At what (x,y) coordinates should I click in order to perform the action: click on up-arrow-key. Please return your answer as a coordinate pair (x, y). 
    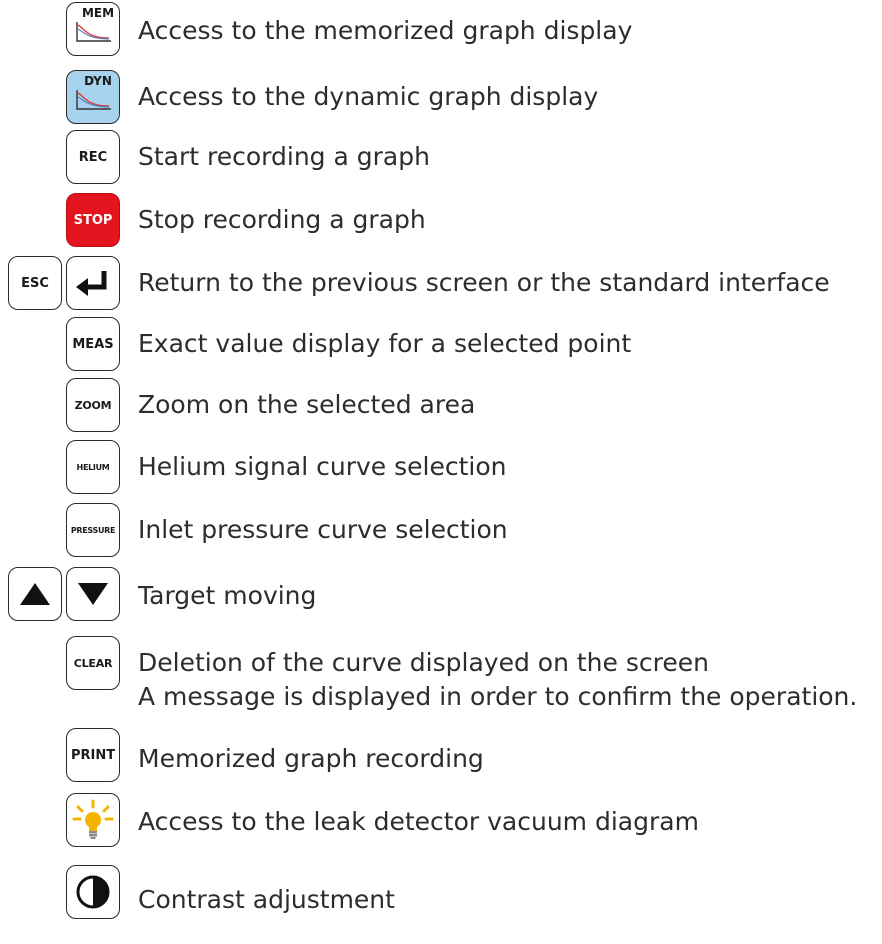
    Looking at the image, I should click on (35, 594).